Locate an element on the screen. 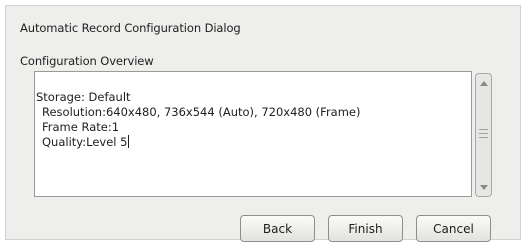  overview-line-quality: Quality:Level 5 is located at coordinates (85, 142).